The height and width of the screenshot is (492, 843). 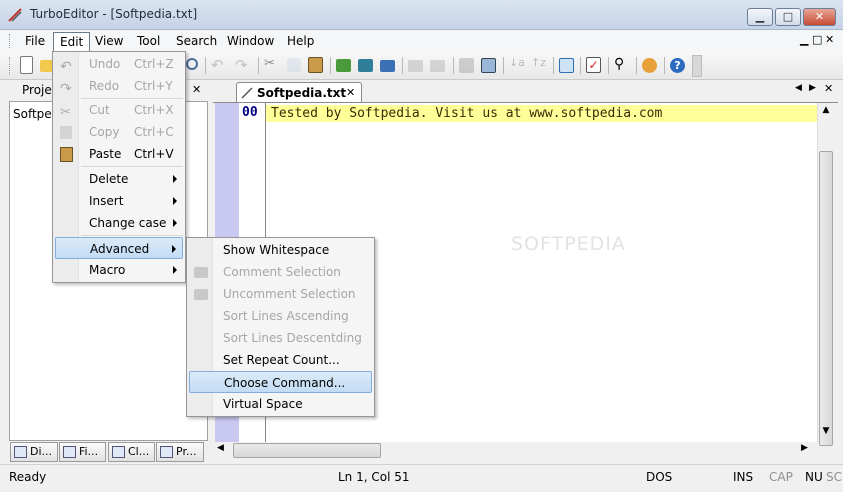 What do you see at coordinates (488, 65) in the screenshot?
I see `windows-icon` at bounding box center [488, 65].